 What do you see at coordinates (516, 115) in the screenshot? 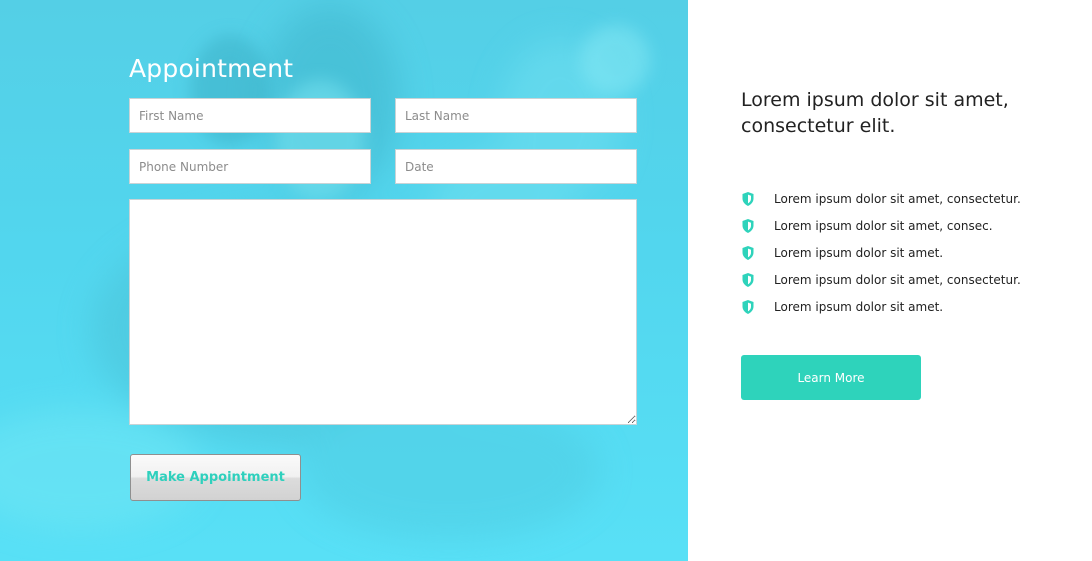
I see `last-name-input` at bounding box center [516, 115].